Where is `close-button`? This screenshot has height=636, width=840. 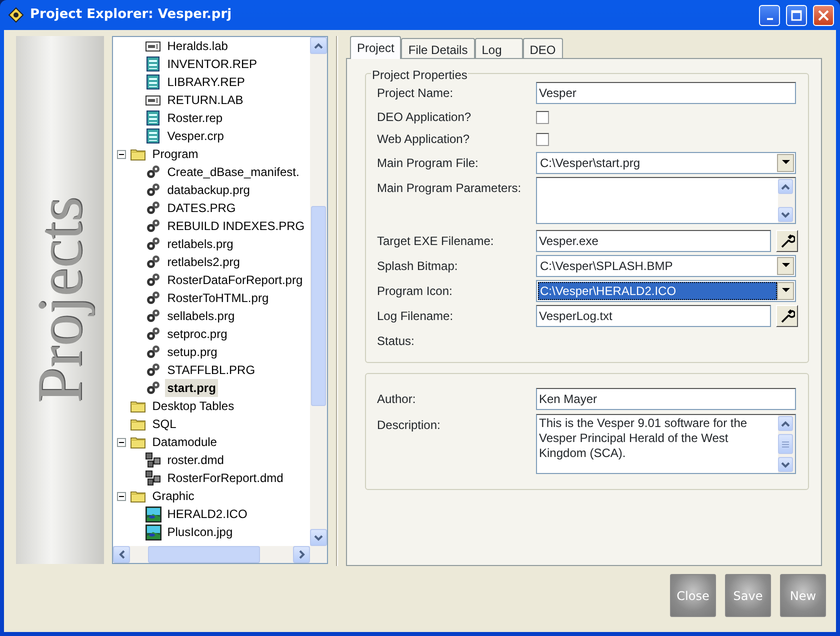
close-button is located at coordinates (823, 15).